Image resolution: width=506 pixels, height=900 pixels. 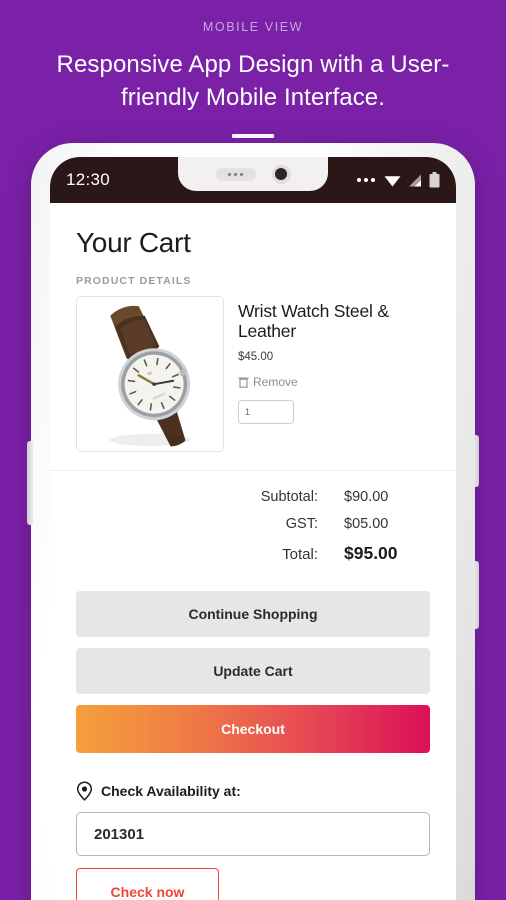 I want to click on hero-eyebrow: MOBILE VIEW, so click(x=253, y=27).